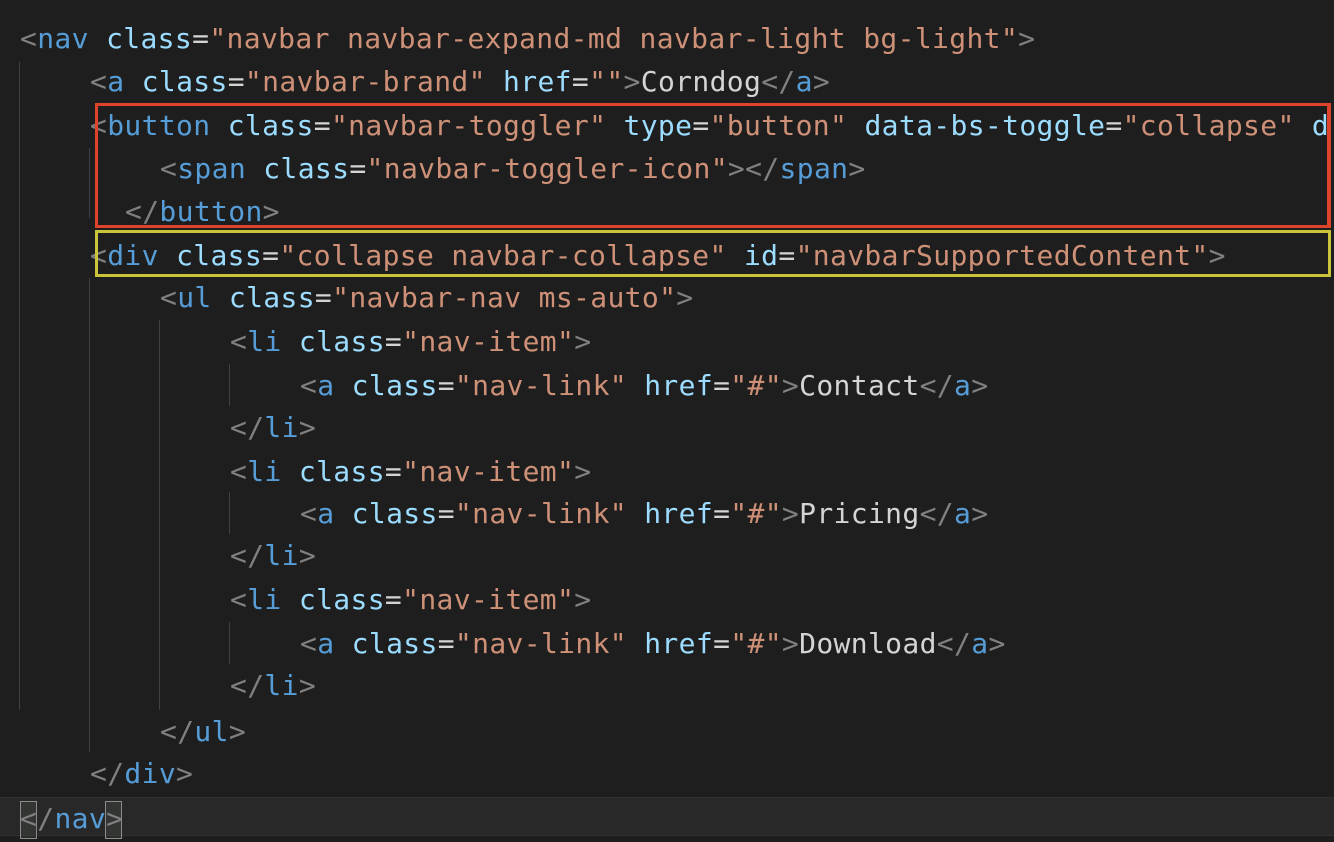 The width and height of the screenshot is (1334, 842). What do you see at coordinates (211, 211) in the screenshot?
I see `code-token-tag: button` at bounding box center [211, 211].